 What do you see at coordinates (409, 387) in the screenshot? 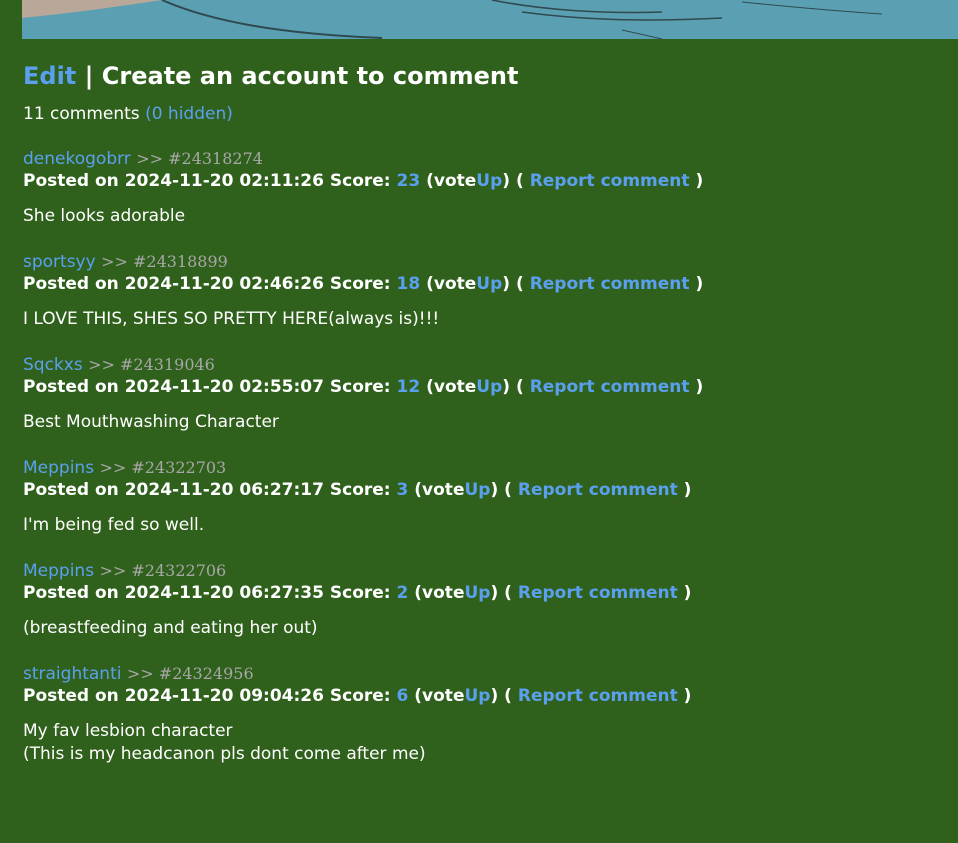
I see `comment-score: 12` at bounding box center [409, 387].